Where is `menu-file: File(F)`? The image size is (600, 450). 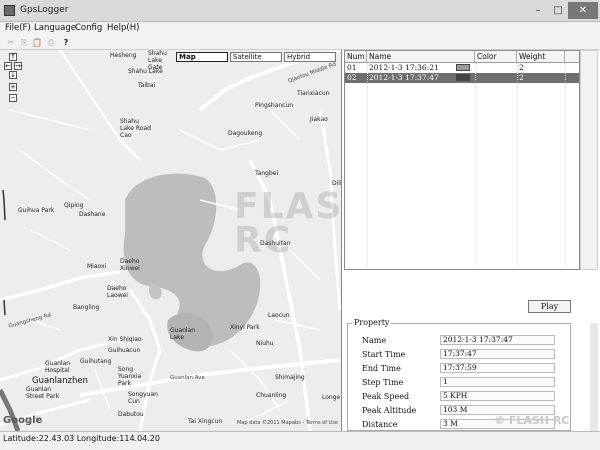
menu-file: File(F) is located at coordinates (18, 28).